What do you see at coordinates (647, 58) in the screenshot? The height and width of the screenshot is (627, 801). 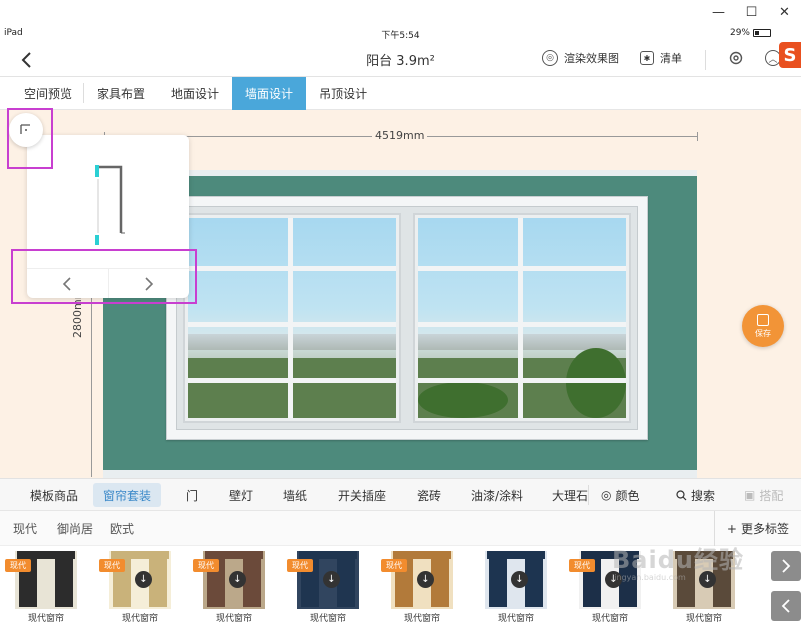 I see `list-icon: ✱` at bounding box center [647, 58].